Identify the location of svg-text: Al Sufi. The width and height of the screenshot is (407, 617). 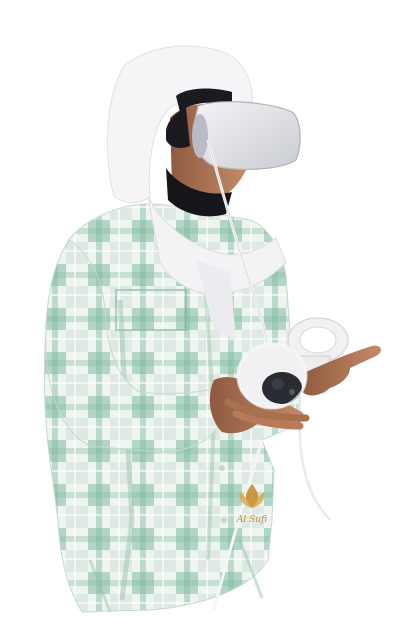
(251, 520).